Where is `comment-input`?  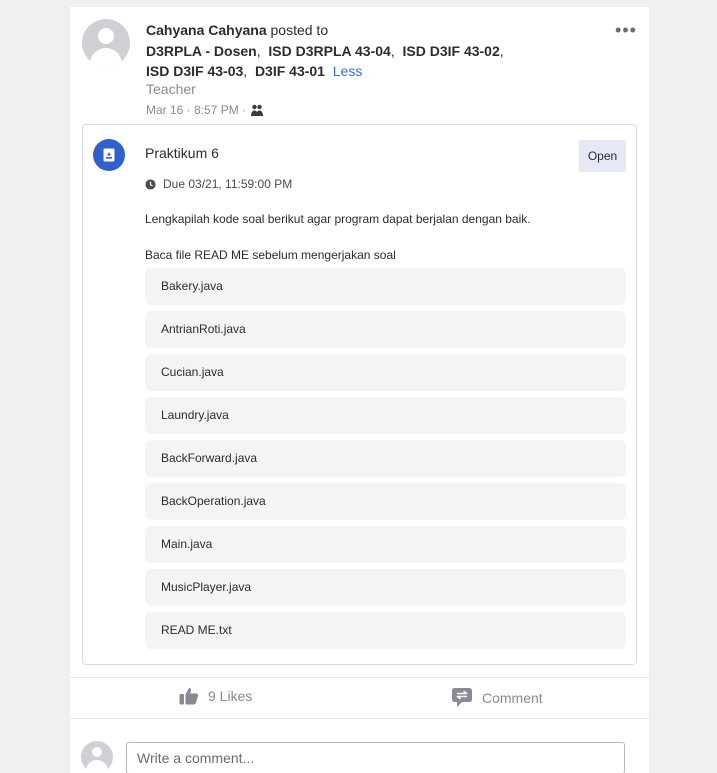
comment-input is located at coordinates (375, 757).